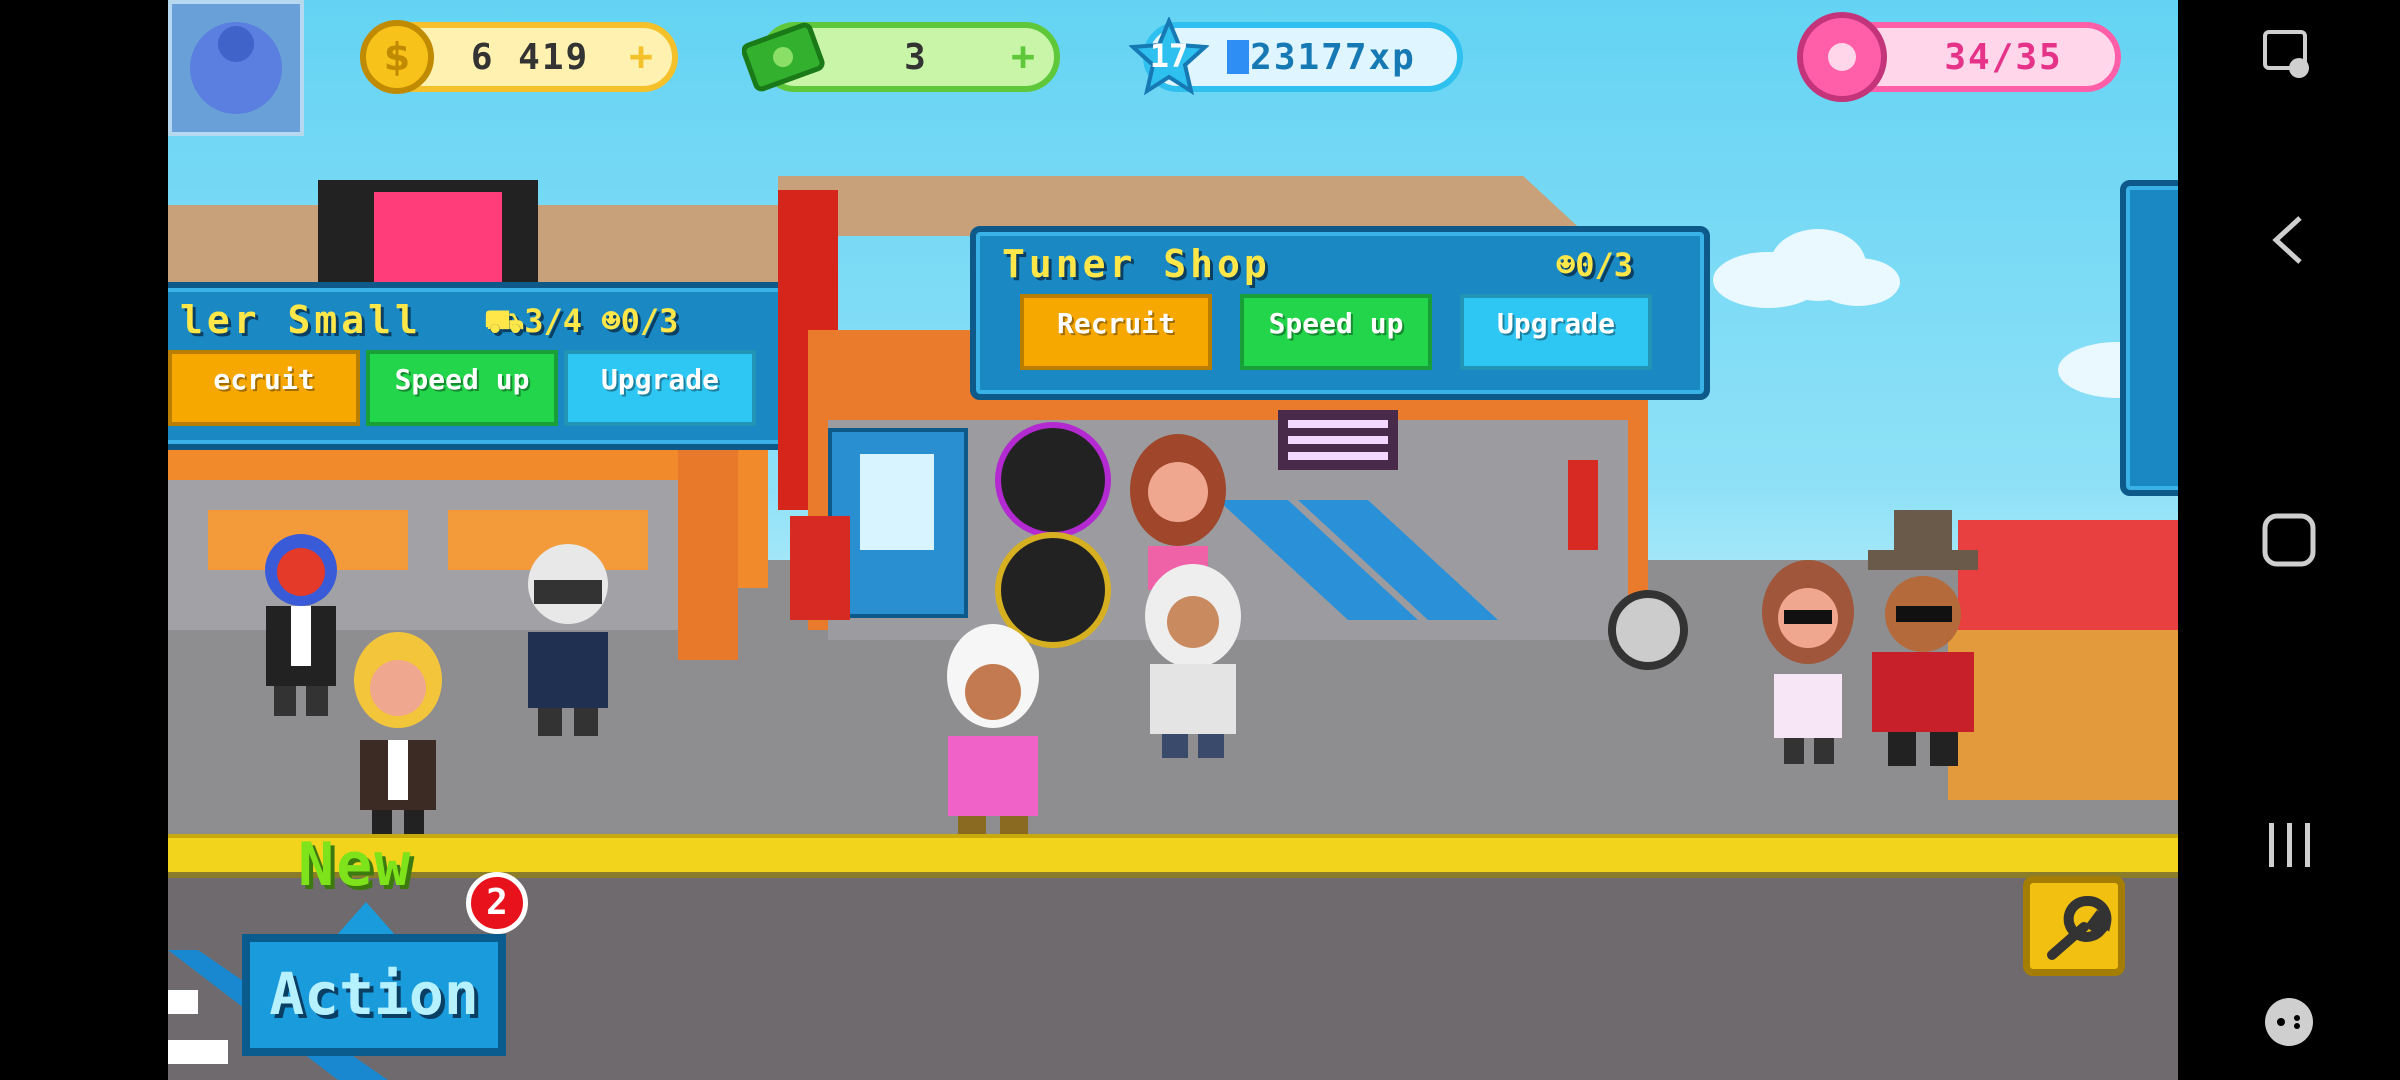  I want to click on action-button: Action, so click(374, 995).